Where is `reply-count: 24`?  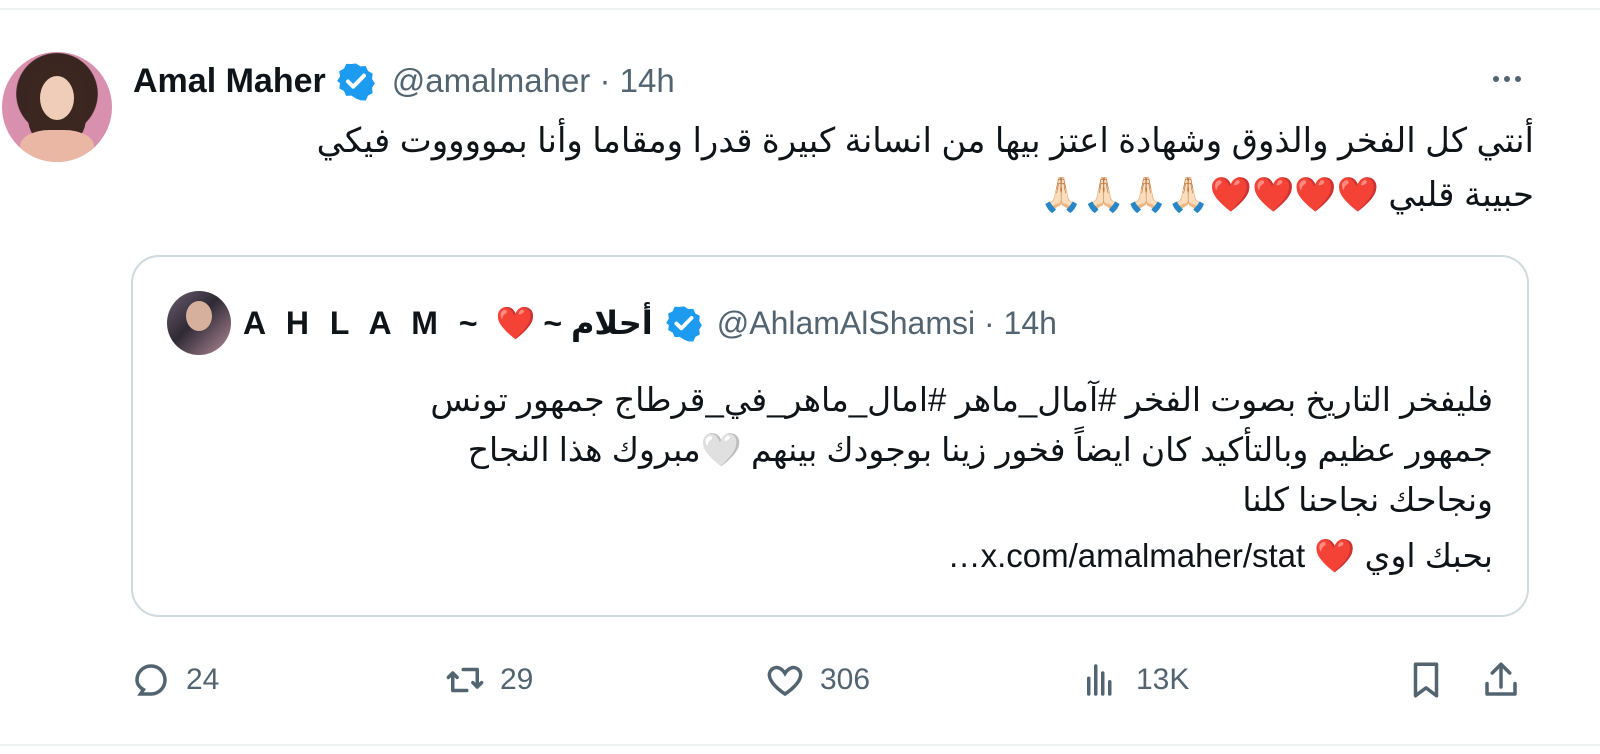 reply-count: 24 is located at coordinates (203, 679).